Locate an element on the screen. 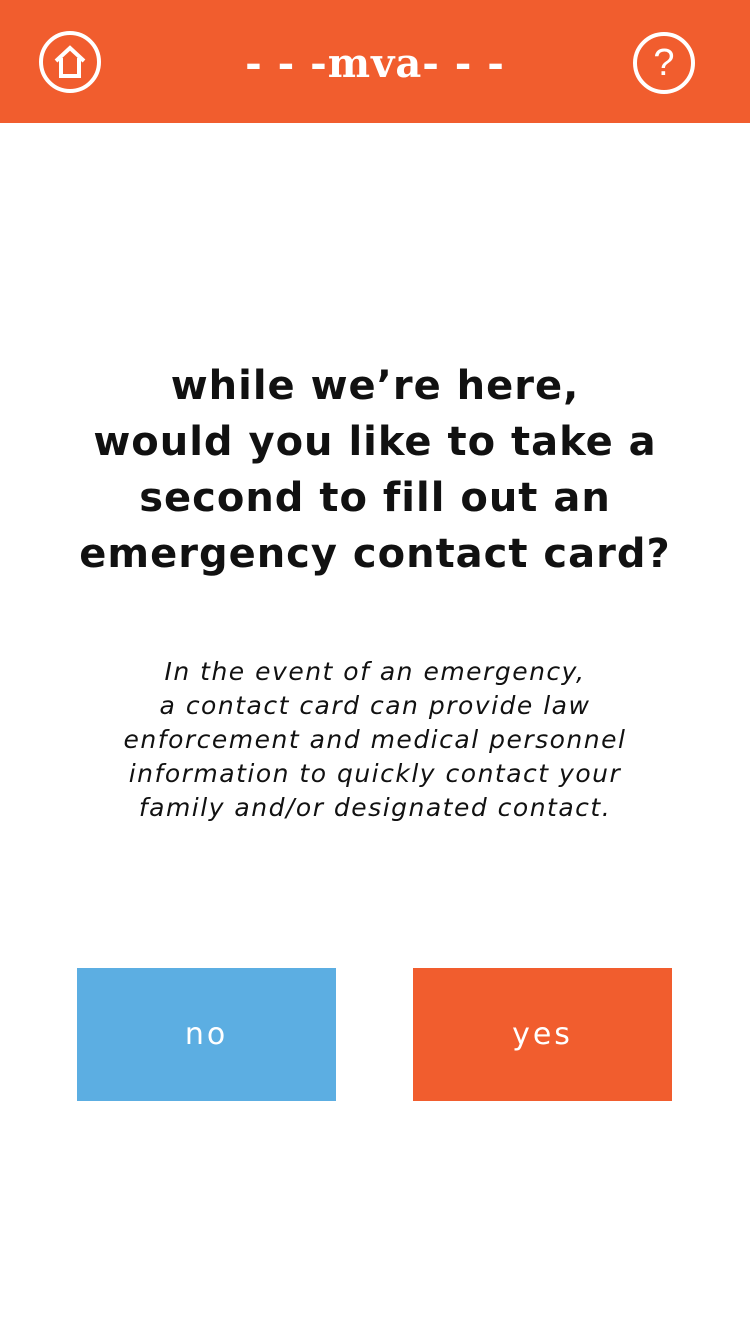 This screenshot has height=1334, width=750. yes-button: yes is located at coordinates (542, 1034).